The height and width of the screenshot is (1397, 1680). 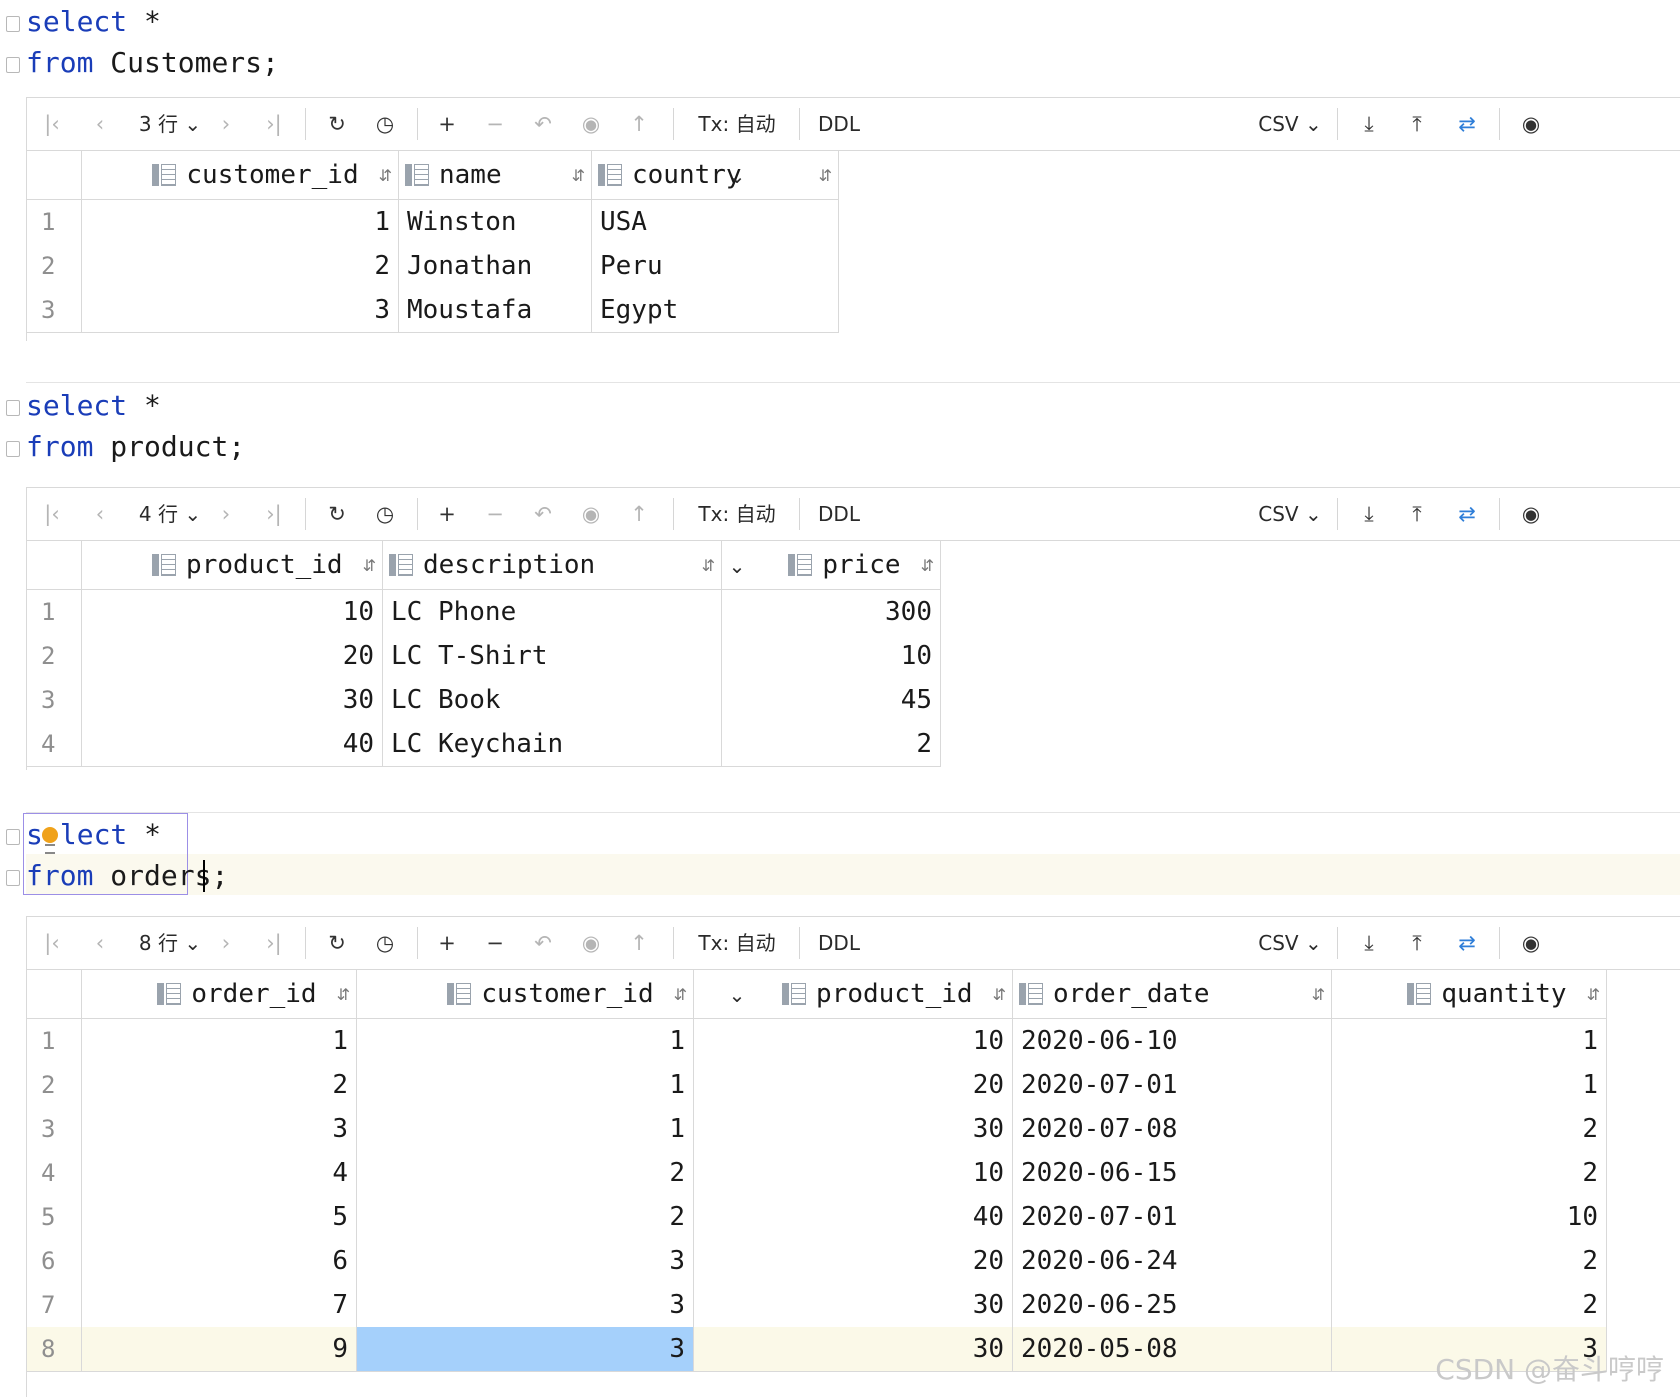 What do you see at coordinates (552, 565) in the screenshot?
I see `column-header: description ⇵` at bounding box center [552, 565].